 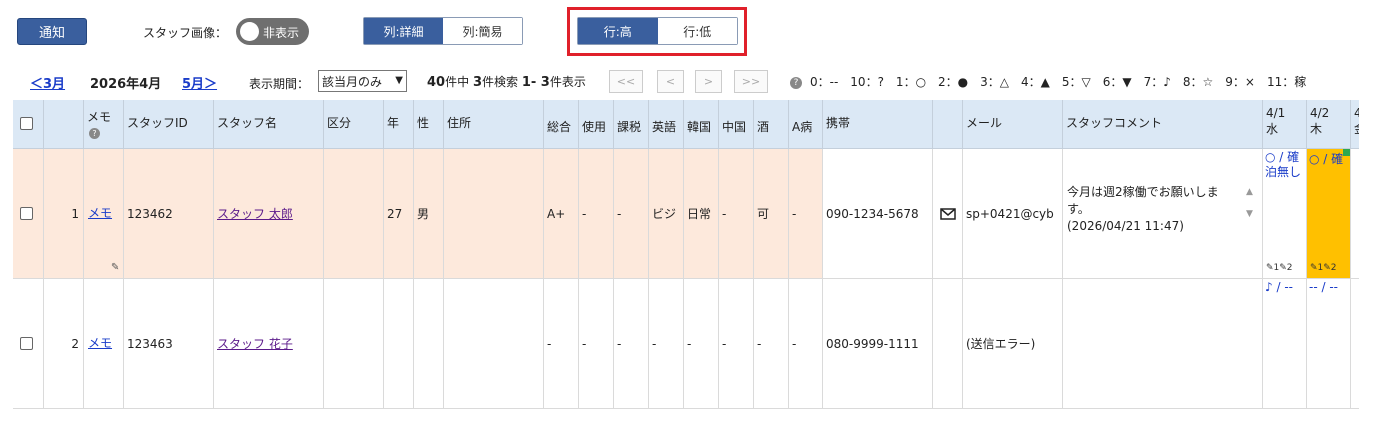 I want to click on header-a-disease: A病, so click(x=806, y=124).